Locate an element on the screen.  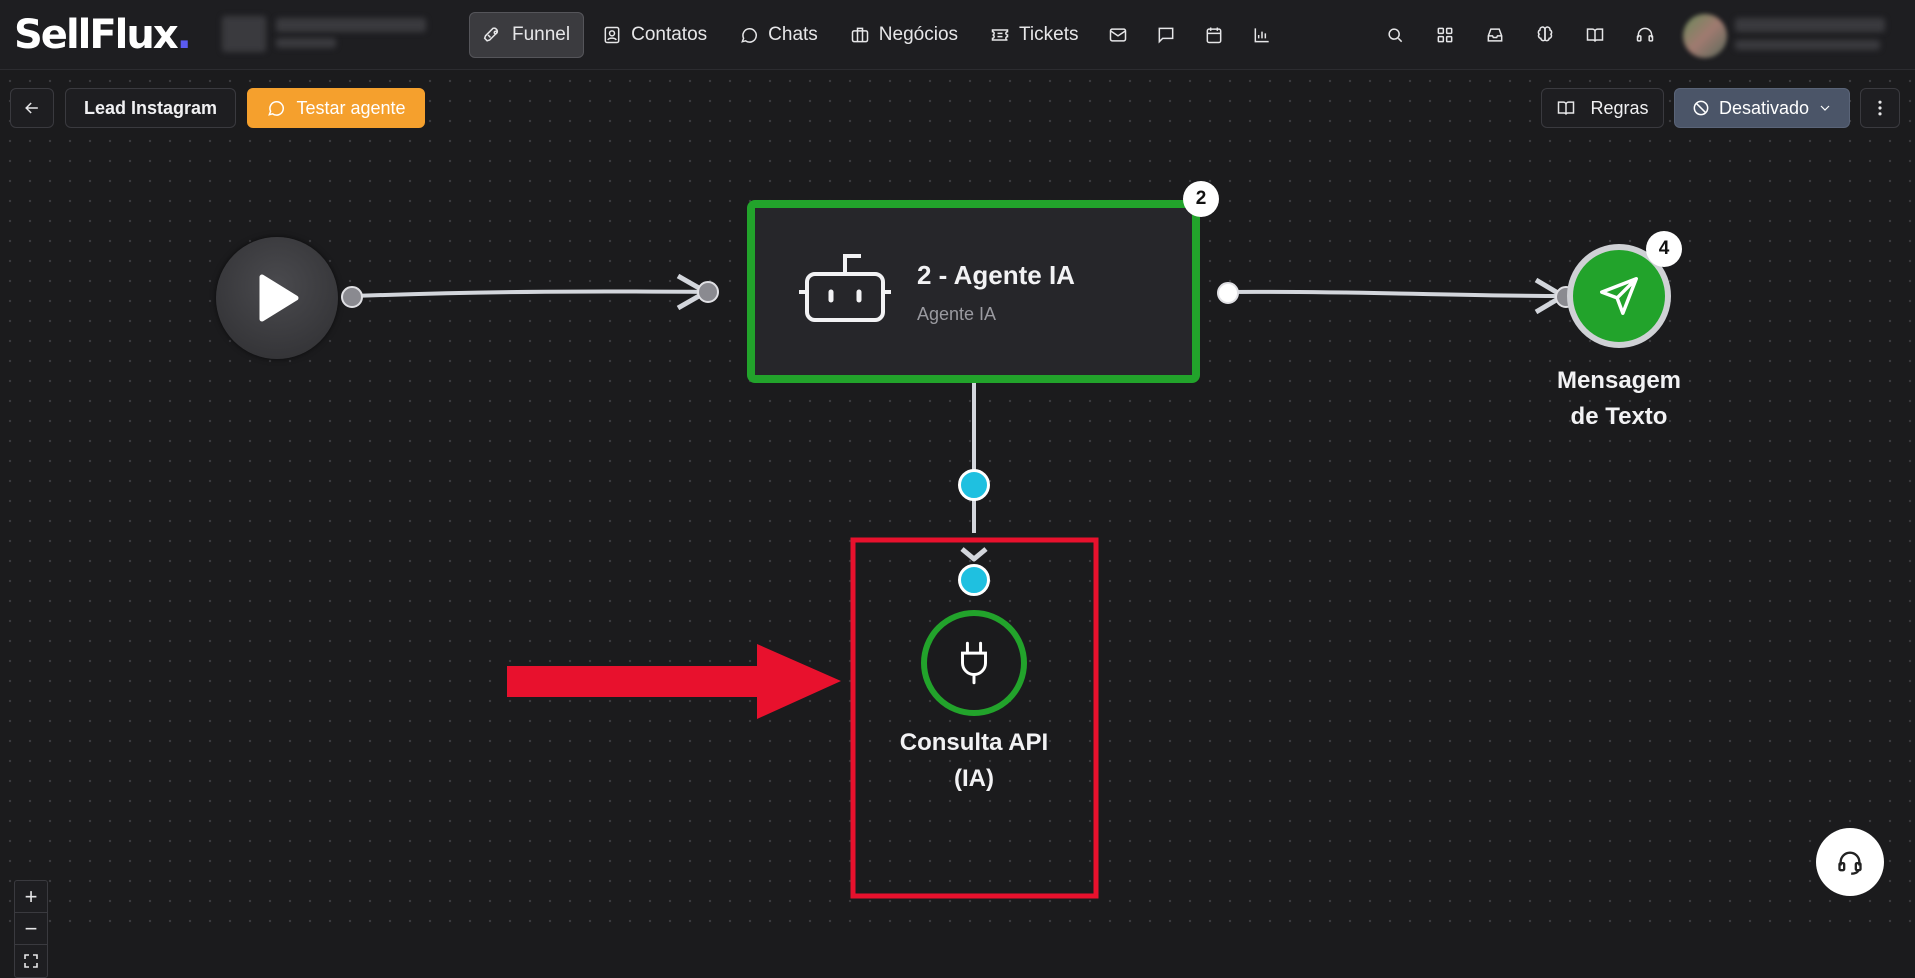
api-node-label: Consulta API (IA) is located at coordinates (974, 760).